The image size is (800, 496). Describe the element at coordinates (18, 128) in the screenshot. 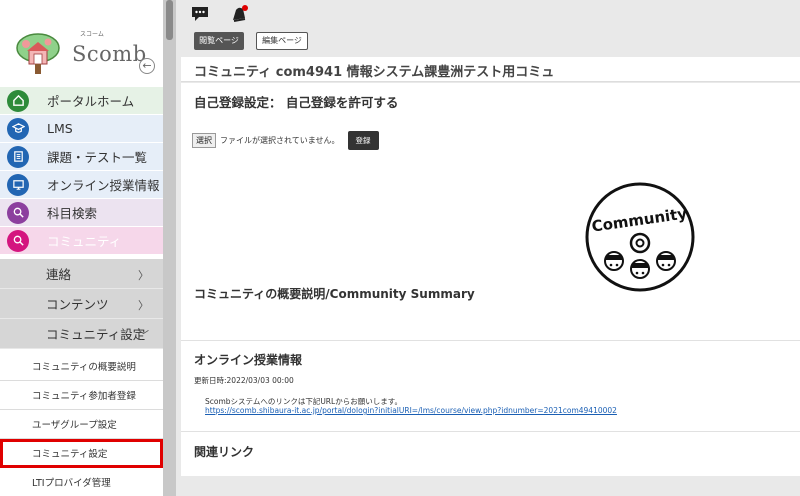

I see `graduation-cap-icon` at that location.